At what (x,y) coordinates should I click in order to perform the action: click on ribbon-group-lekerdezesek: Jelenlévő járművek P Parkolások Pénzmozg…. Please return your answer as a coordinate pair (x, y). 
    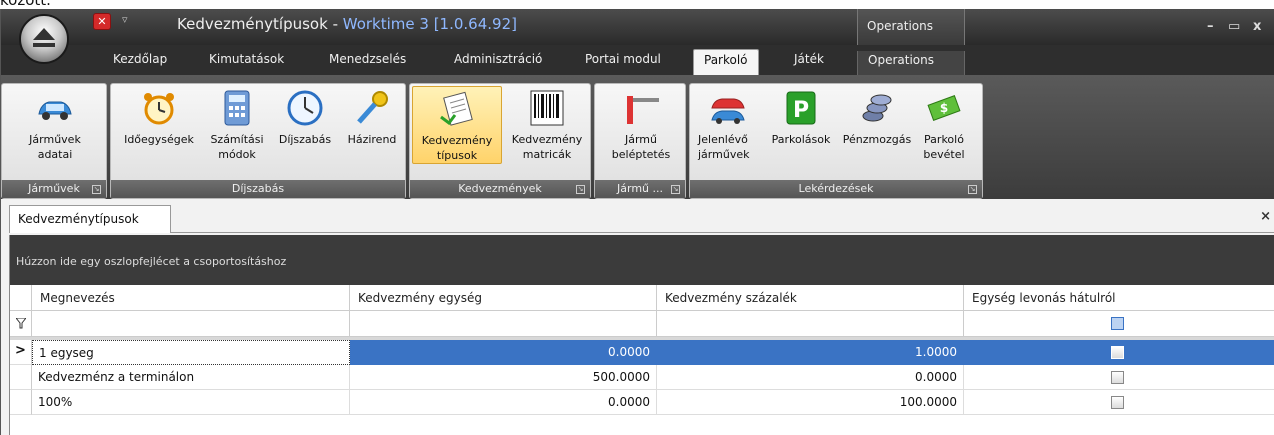
    Looking at the image, I should click on (836, 141).